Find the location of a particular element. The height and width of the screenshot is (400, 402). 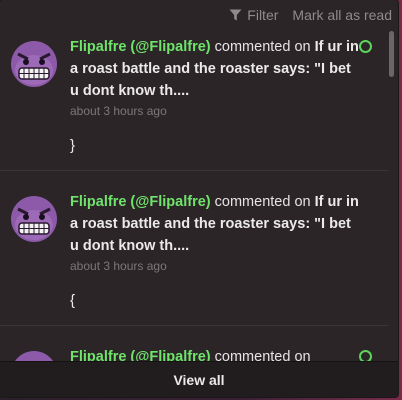

mark-all-read-button: Mark all as read is located at coordinates (342, 15).